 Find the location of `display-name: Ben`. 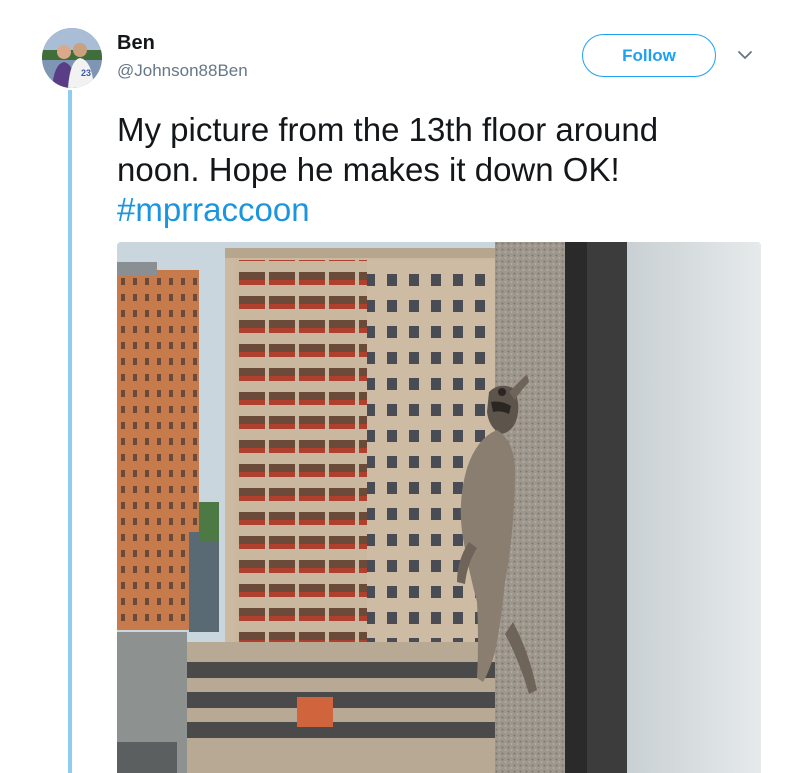

display-name: Ben is located at coordinates (136, 43).